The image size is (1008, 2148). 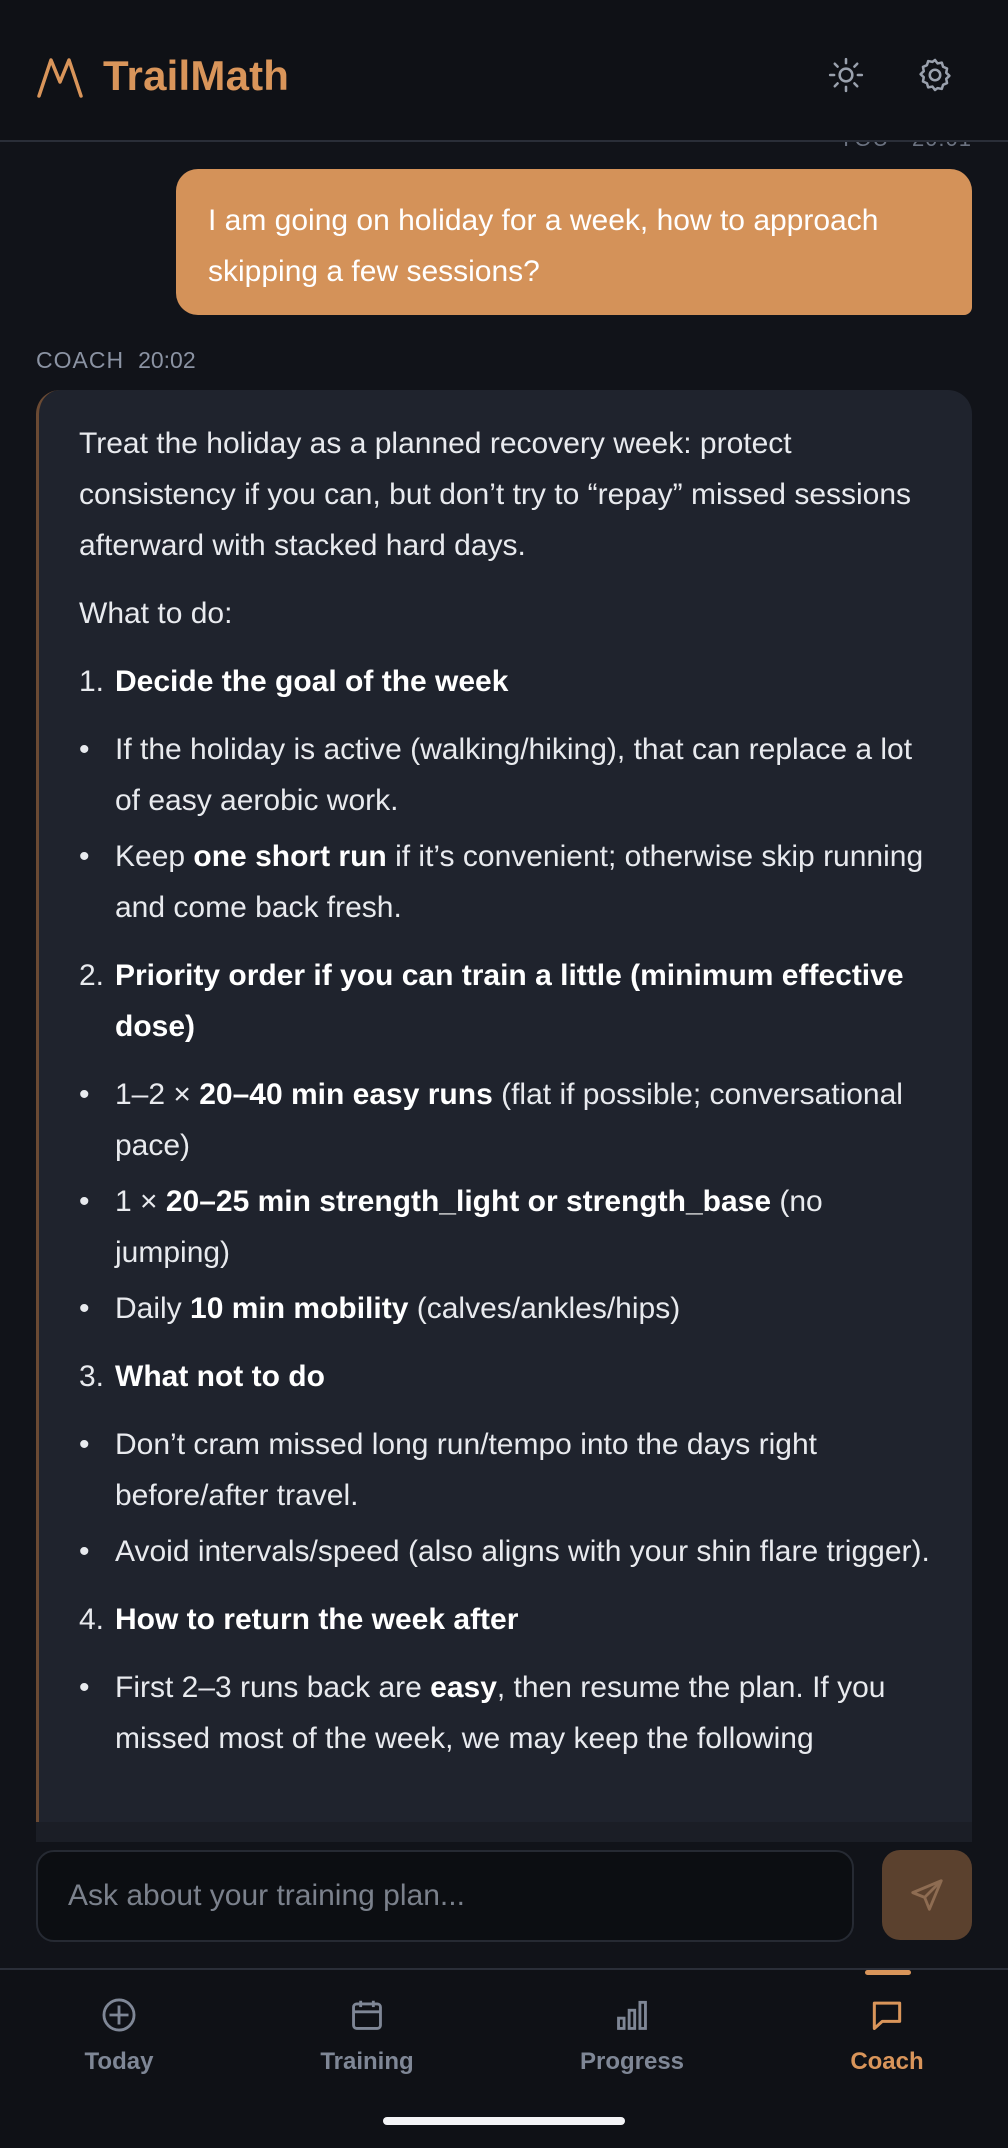 What do you see at coordinates (156, 613) in the screenshot?
I see `coach-what-to-do: What to do:` at bounding box center [156, 613].